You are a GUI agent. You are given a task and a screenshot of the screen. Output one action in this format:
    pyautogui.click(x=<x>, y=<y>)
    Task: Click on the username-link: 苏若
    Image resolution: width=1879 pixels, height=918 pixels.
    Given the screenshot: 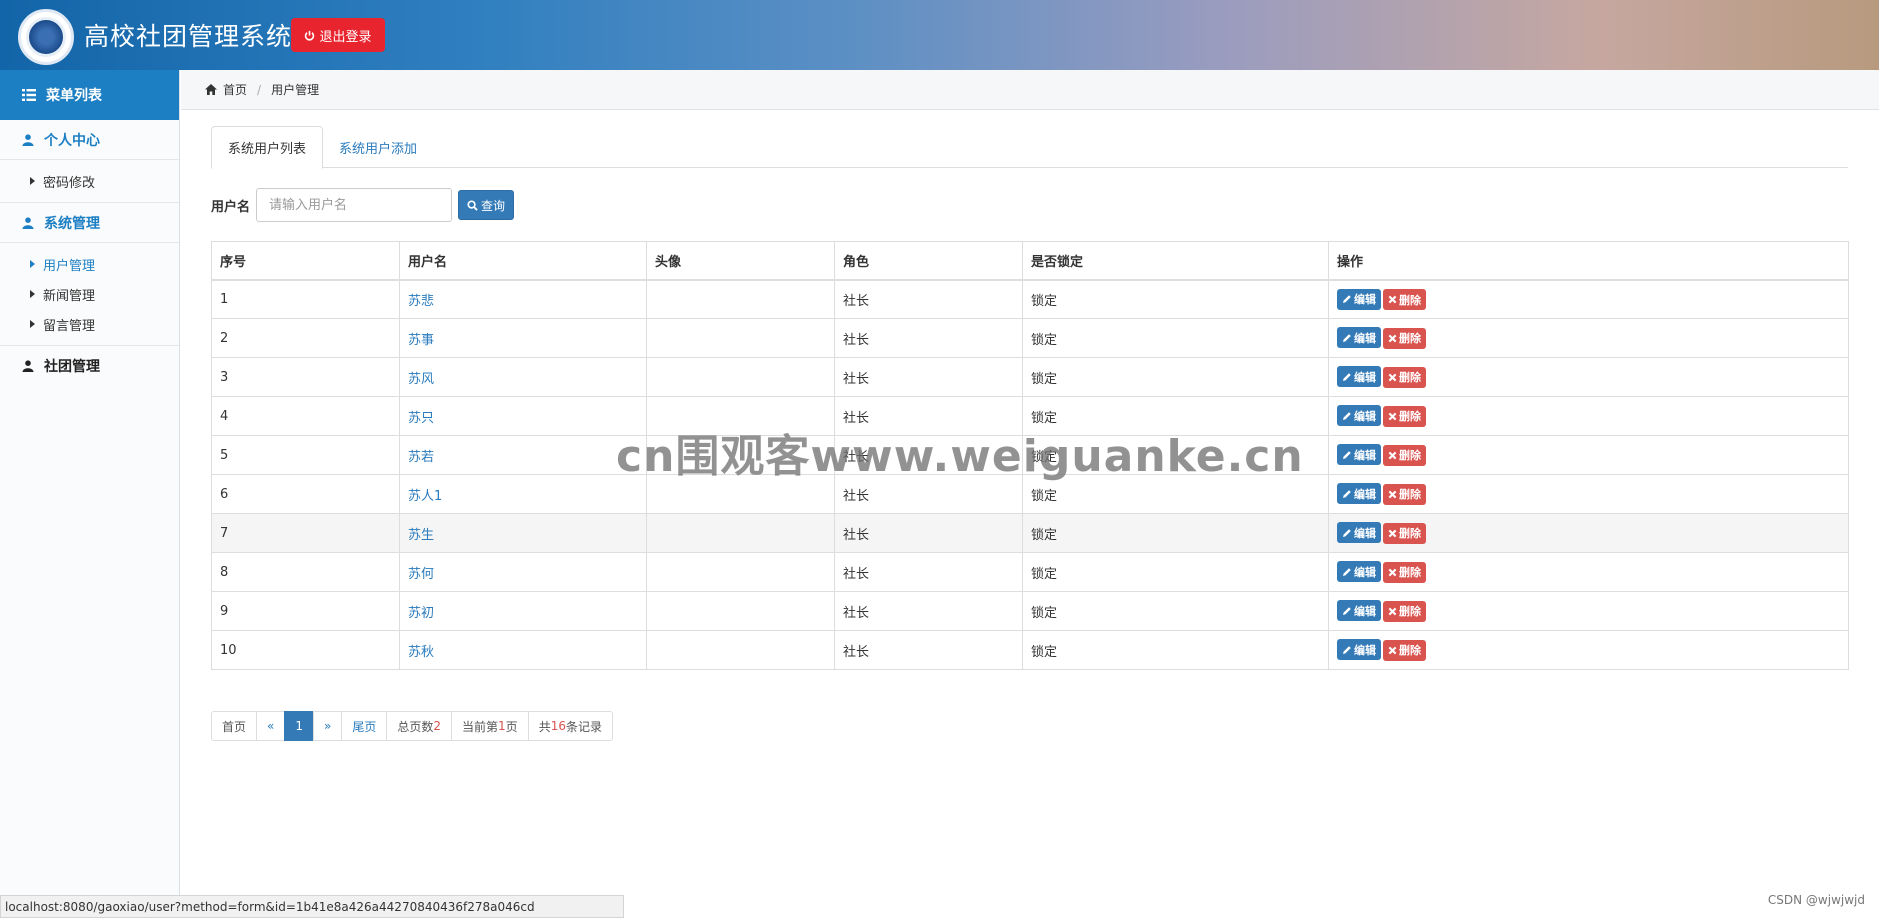 What is the action you would take?
    pyautogui.click(x=421, y=457)
    